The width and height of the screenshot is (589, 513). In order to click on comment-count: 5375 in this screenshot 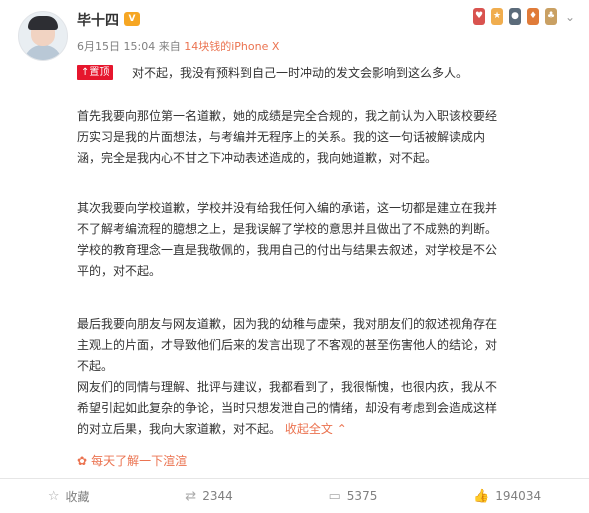, I will do `click(362, 496)`.